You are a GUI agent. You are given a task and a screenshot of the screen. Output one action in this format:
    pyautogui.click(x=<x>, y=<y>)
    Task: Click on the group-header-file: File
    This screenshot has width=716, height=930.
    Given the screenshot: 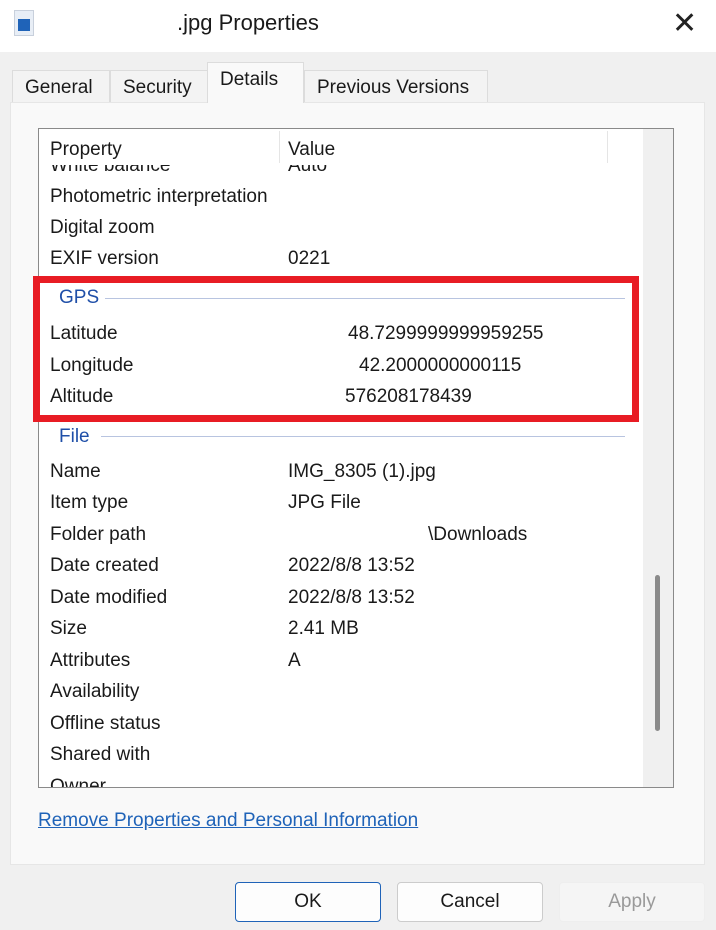 What is the action you would take?
    pyautogui.click(x=74, y=436)
    